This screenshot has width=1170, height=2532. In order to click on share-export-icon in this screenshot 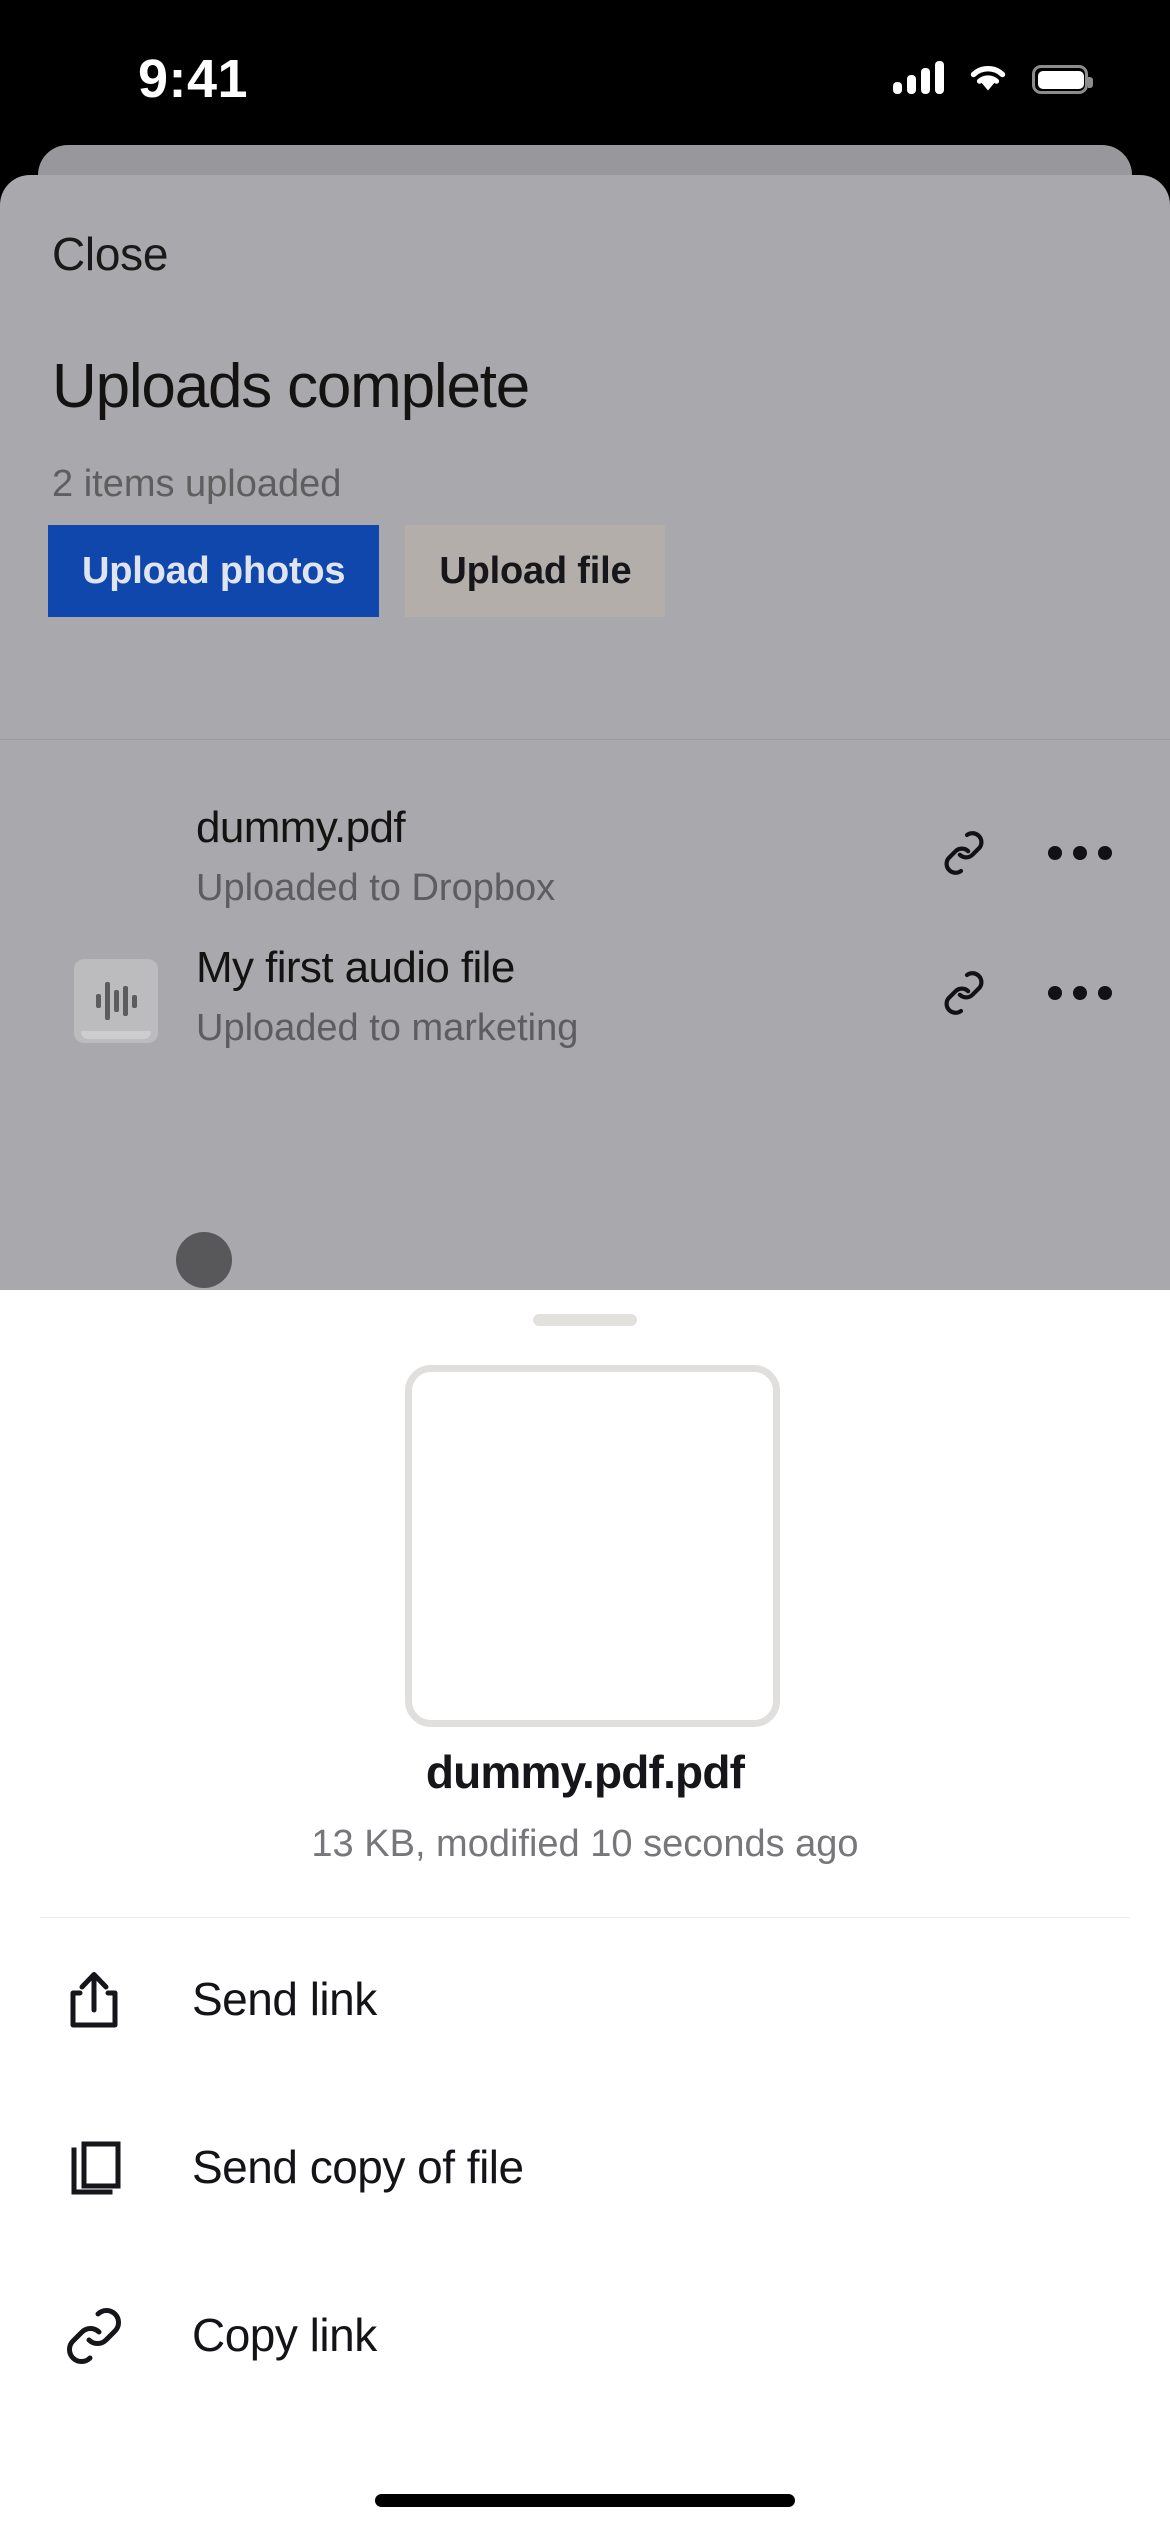, I will do `click(94, 2000)`.